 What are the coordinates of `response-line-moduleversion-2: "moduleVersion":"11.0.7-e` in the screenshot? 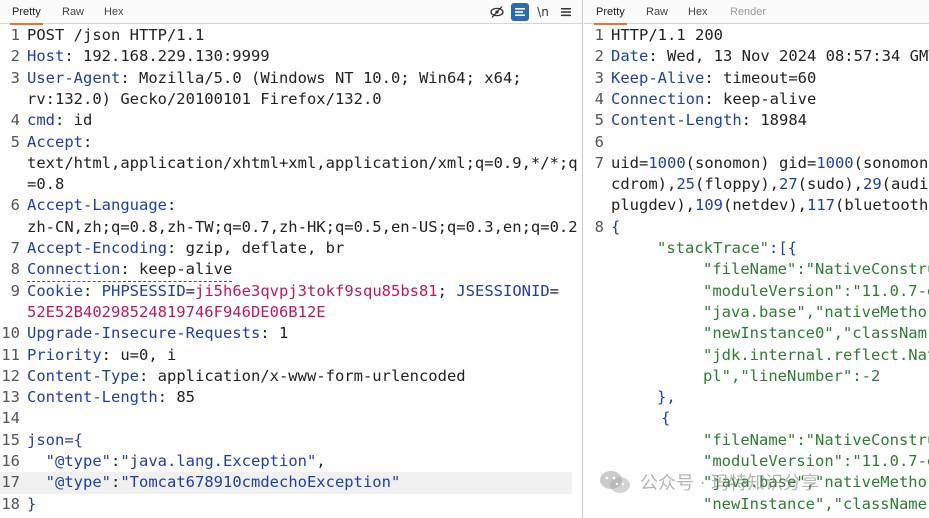 It's located at (816, 461).